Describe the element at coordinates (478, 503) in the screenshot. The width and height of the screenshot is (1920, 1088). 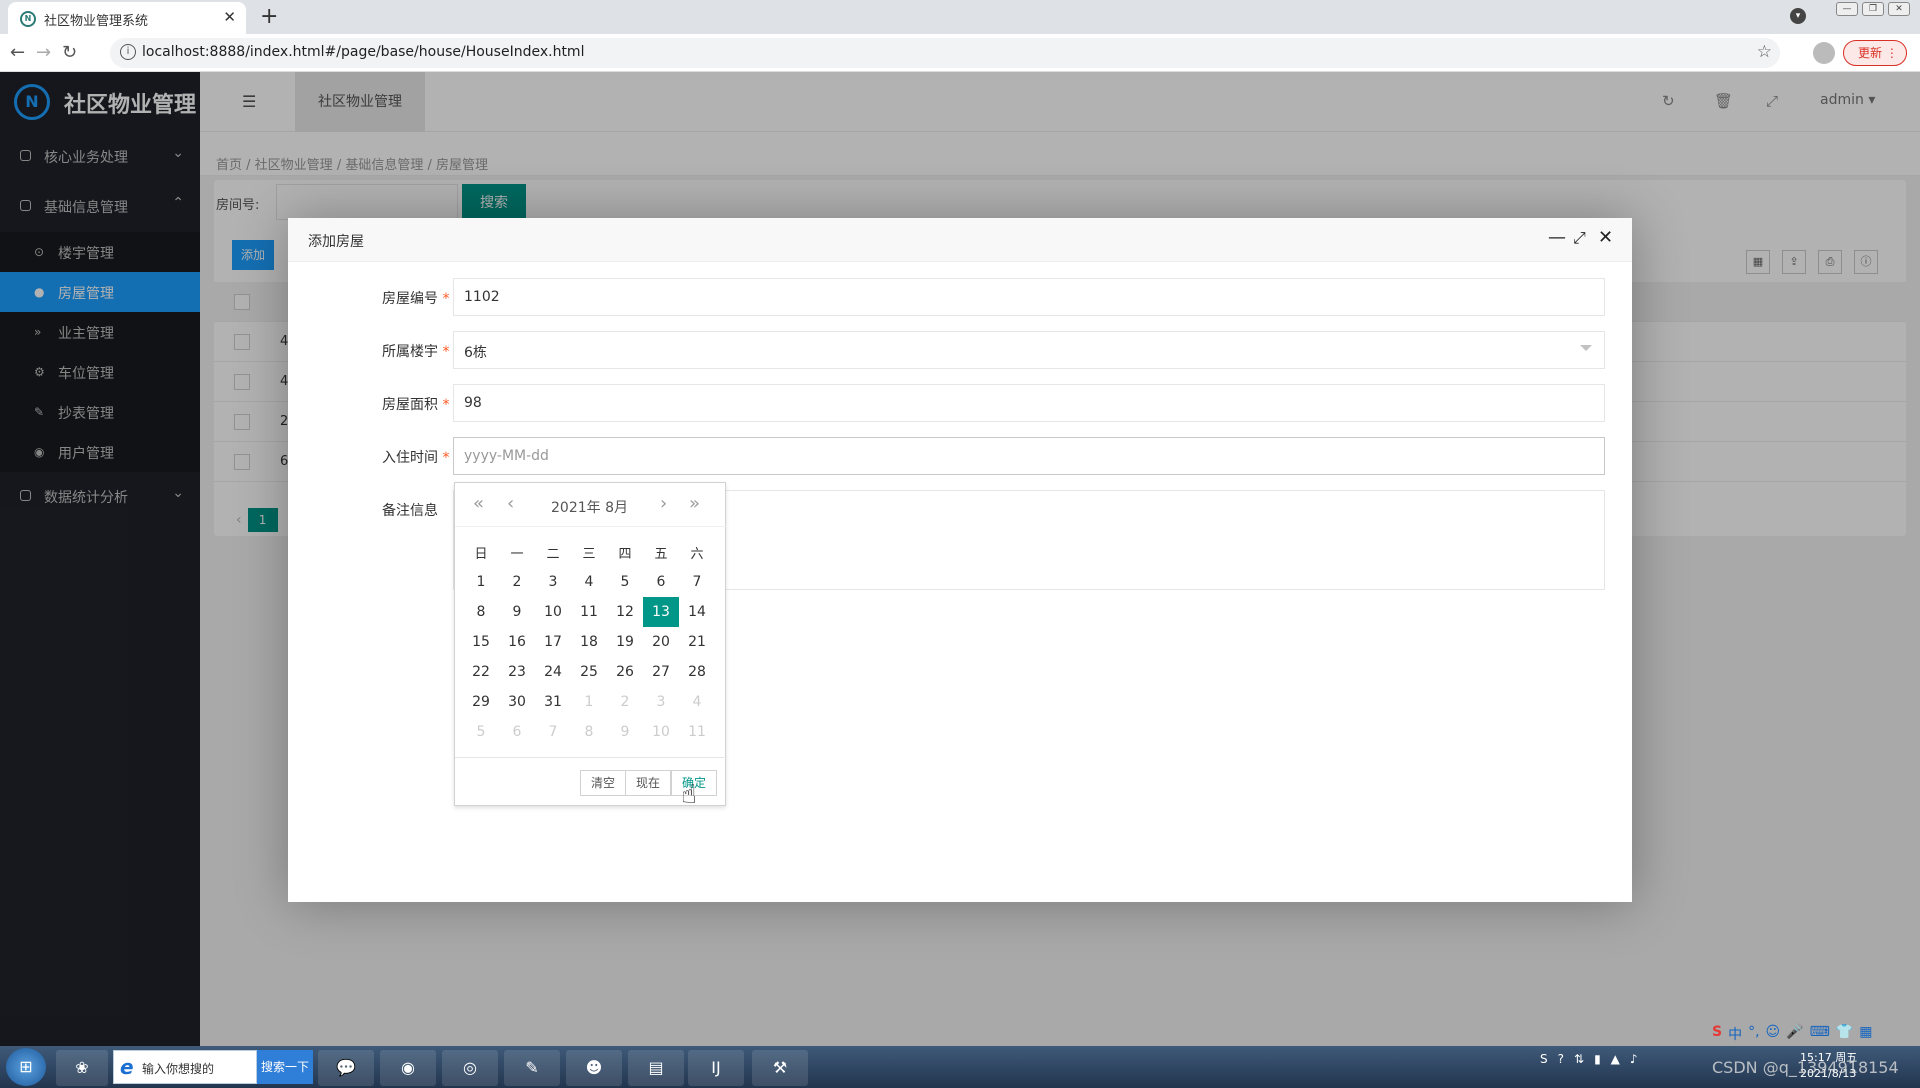
I see `prev-year-icon: «` at that location.